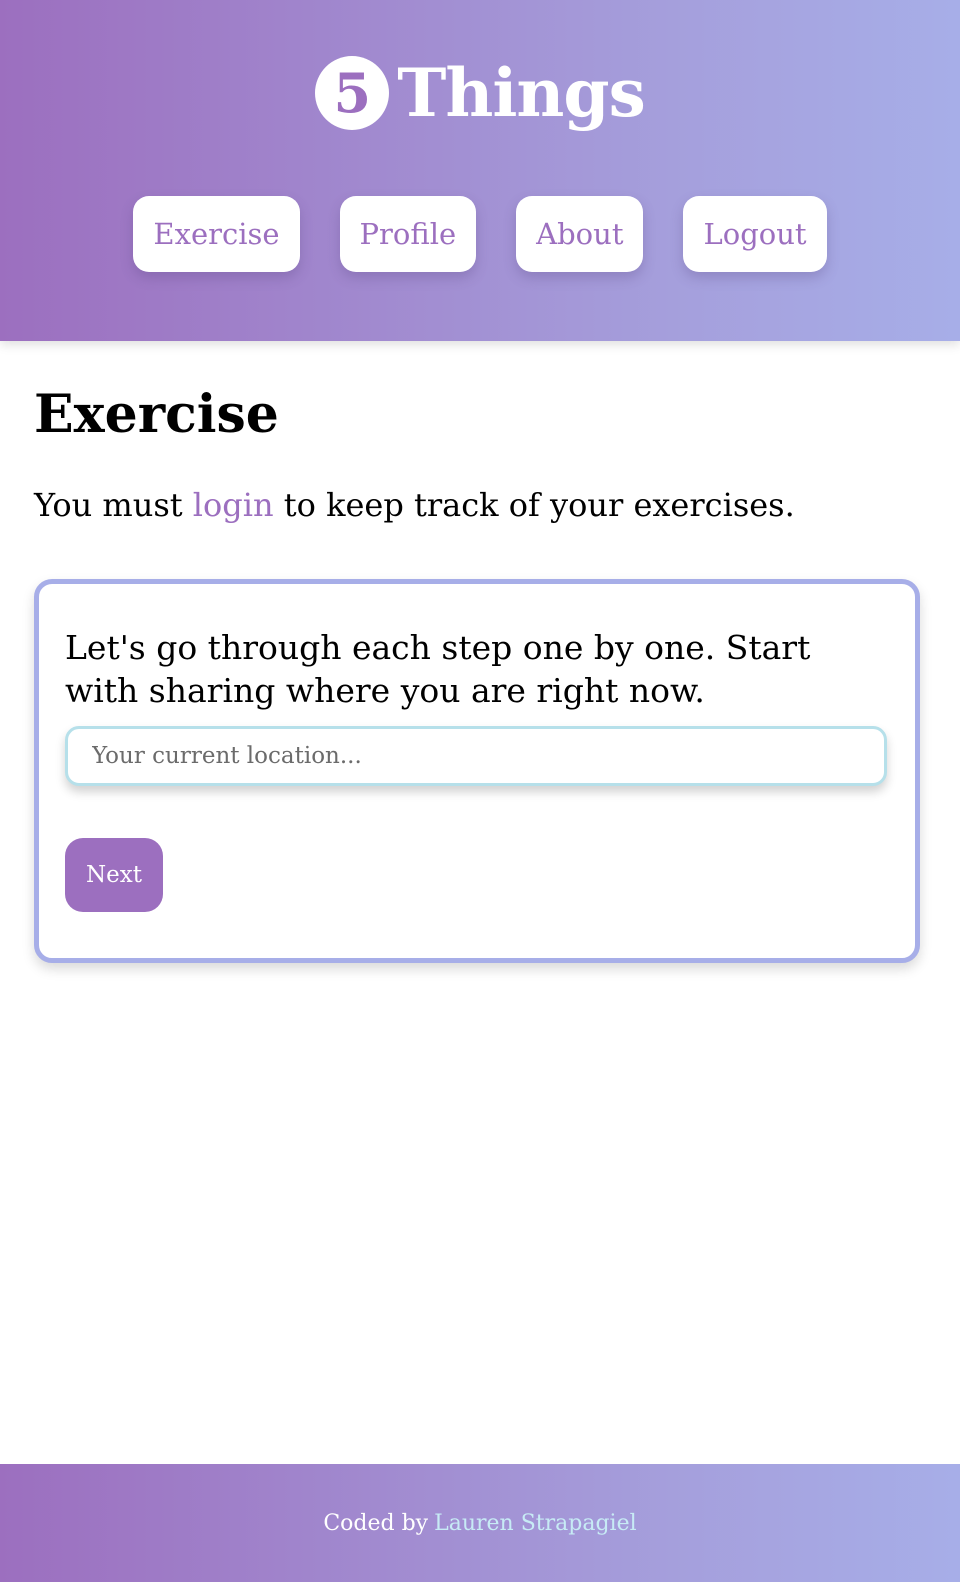  Describe the element at coordinates (535, 1523) in the screenshot. I see `author-link: Lauren Strapagiel` at that location.